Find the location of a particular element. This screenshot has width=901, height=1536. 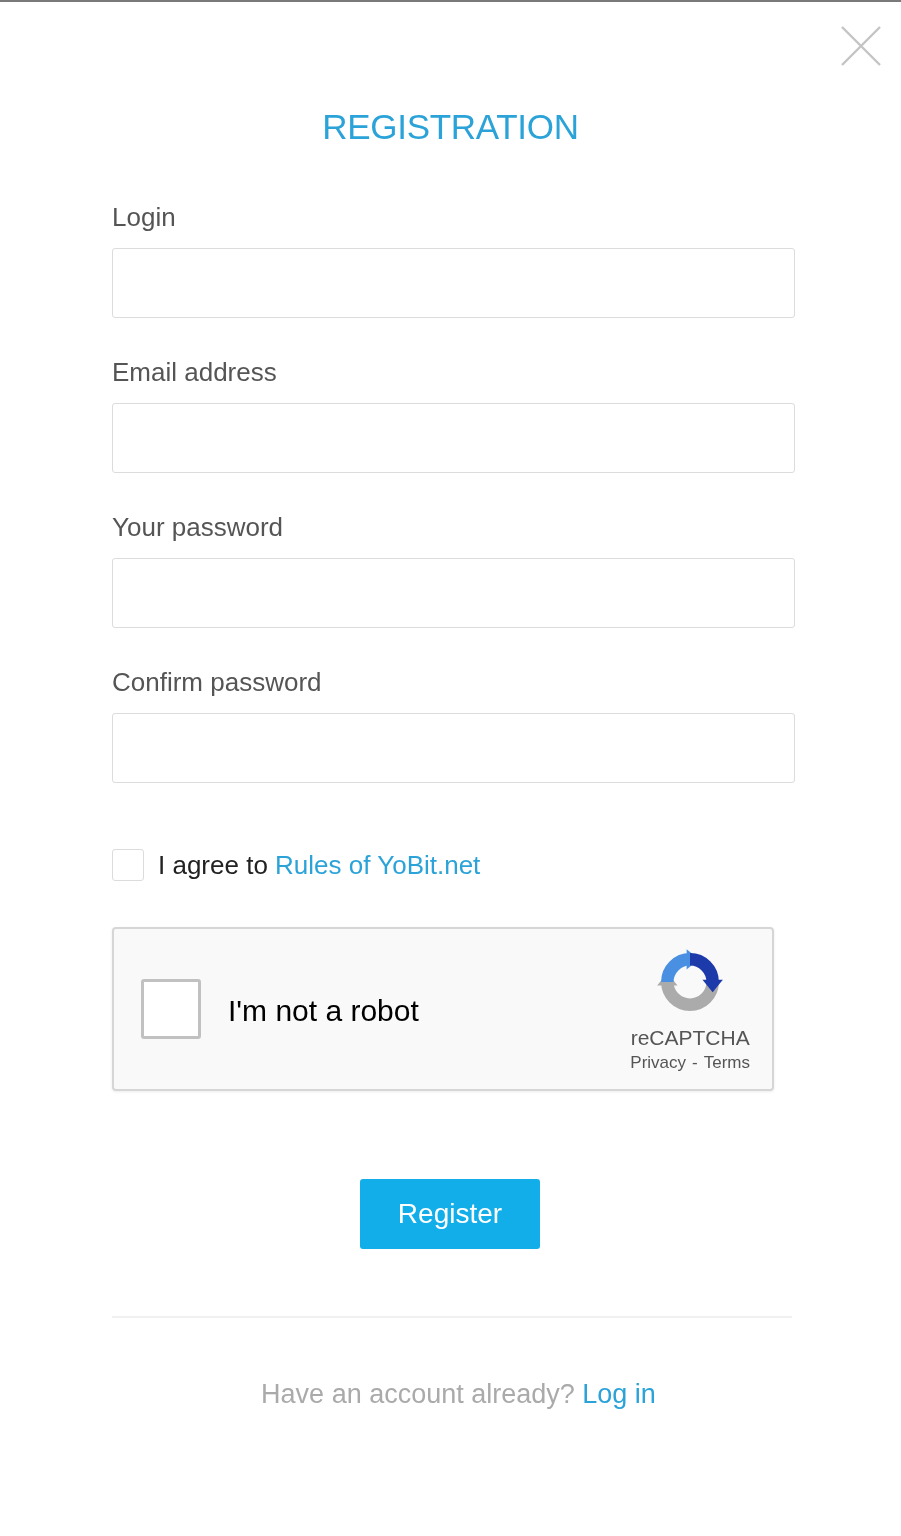

close-button is located at coordinates (861, 46).